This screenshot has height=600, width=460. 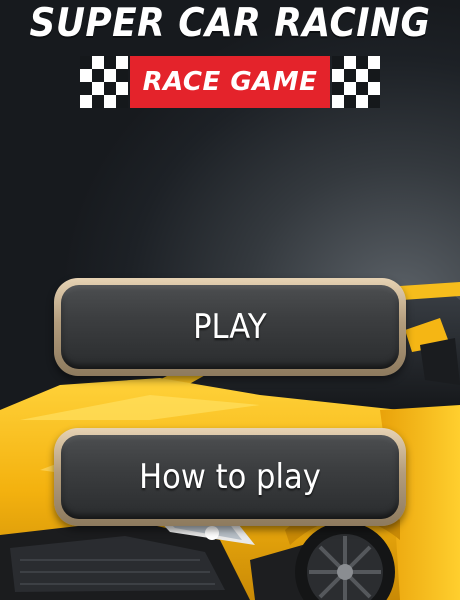 I want to click on subtitle-row: RACE GAME, so click(x=230, y=82).